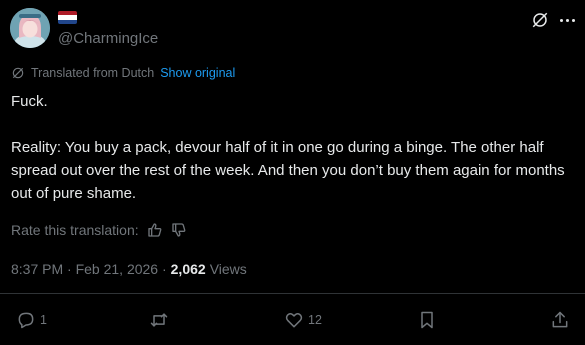 The image size is (585, 345). Describe the element at coordinates (540, 20) in the screenshot. I see `grok-icon` at that location.